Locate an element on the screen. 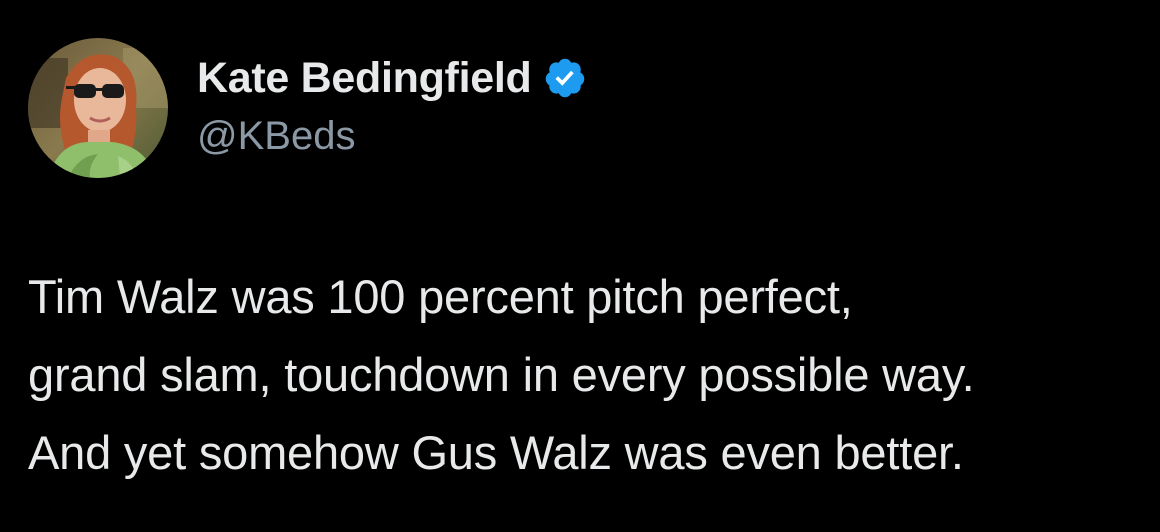 This screenshot has height=532, width=1160. author-name-row: Kate Bedingfield is located at coordinates (392, 78).